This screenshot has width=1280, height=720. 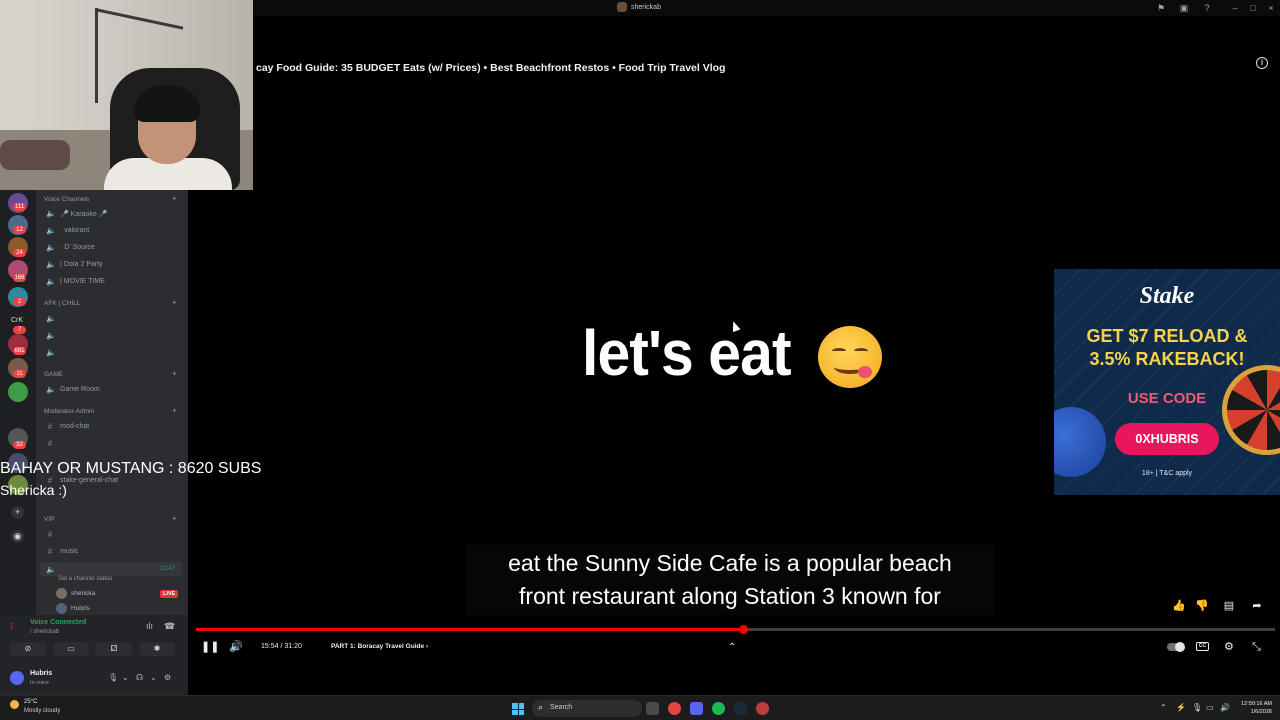 I want to click on info-icon: i, so click(x=1262, y=63).